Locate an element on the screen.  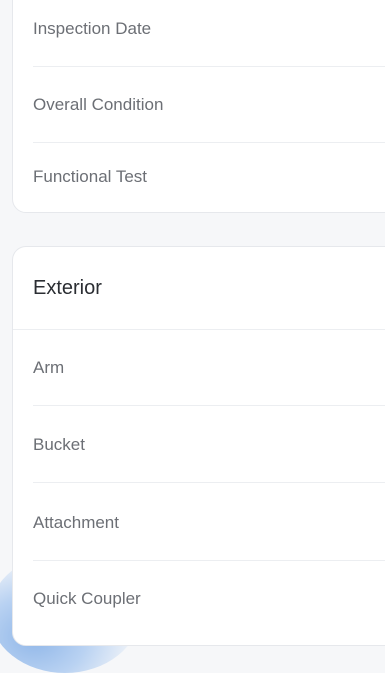
row-label: Bucket is located at coordinates (59, 444).